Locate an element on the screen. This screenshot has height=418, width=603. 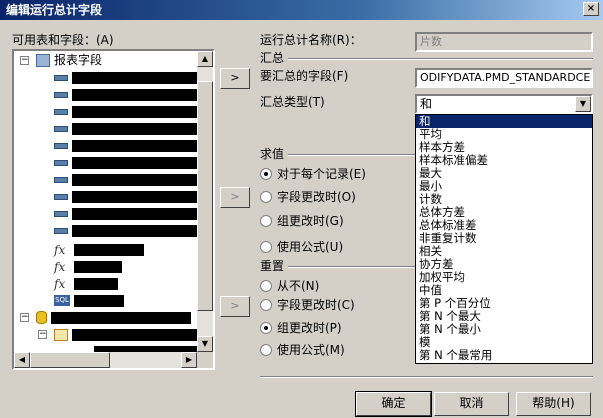
help-button: 帮助(H) is located at coordinates (553, 404).